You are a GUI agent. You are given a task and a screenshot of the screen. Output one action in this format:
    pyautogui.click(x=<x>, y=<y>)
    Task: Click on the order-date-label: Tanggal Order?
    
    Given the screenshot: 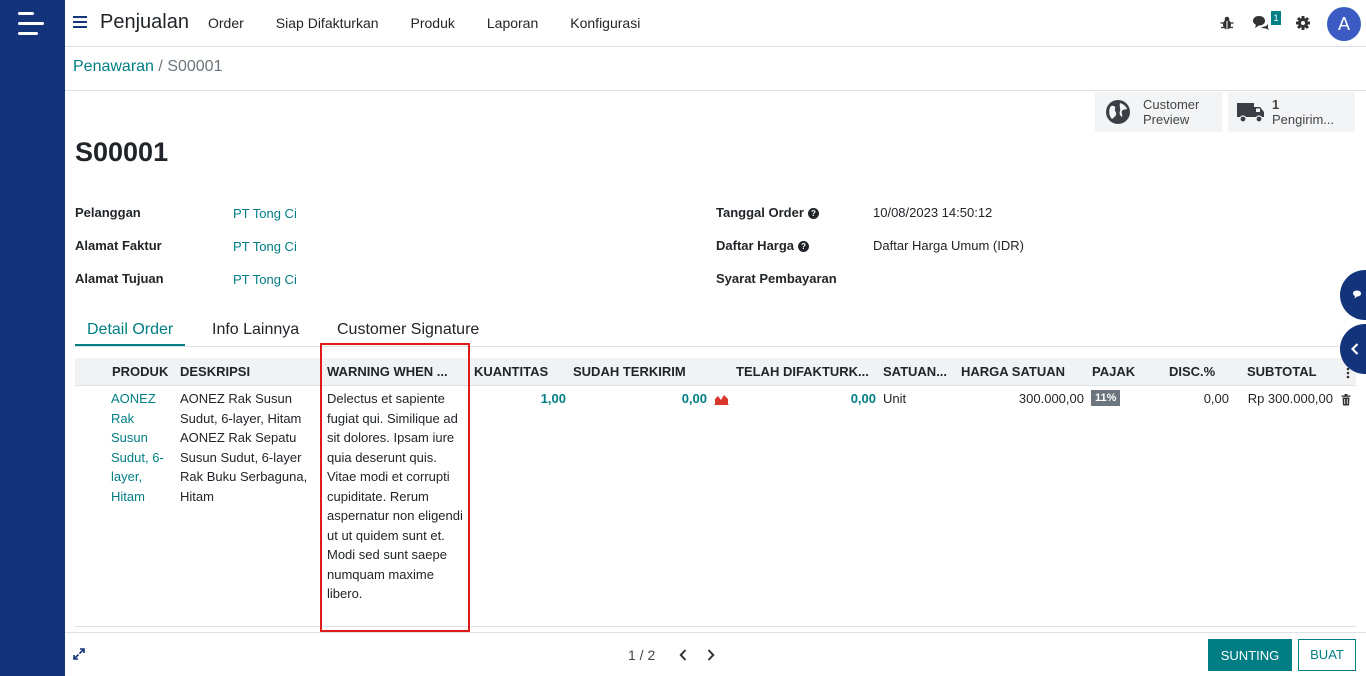 What is the action you would take?
    pyautogui.click(x=767, y=212)
    